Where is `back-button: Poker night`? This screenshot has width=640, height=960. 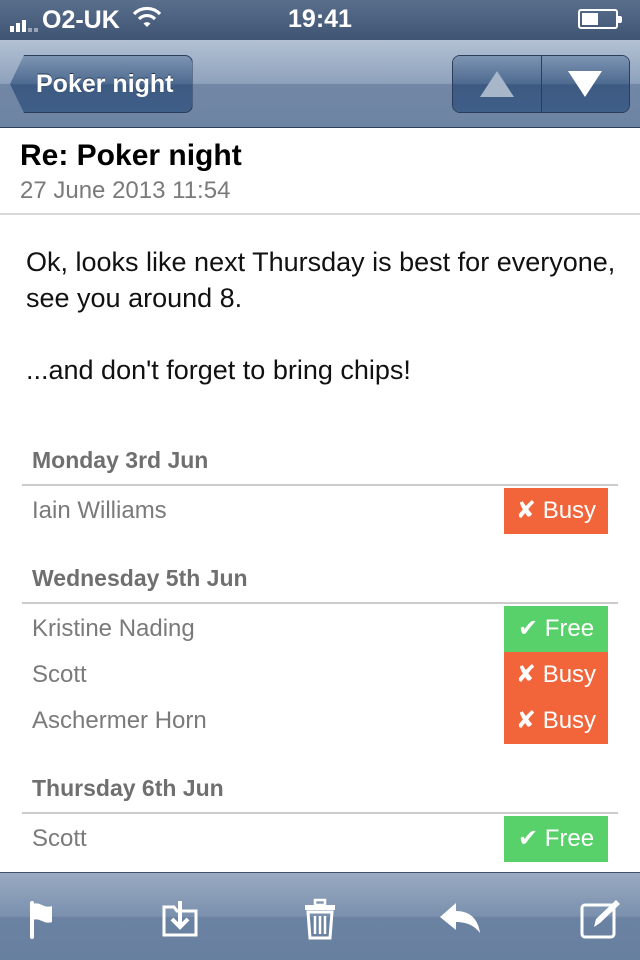
back-button: Poker night is located at coordinates (101, 84).